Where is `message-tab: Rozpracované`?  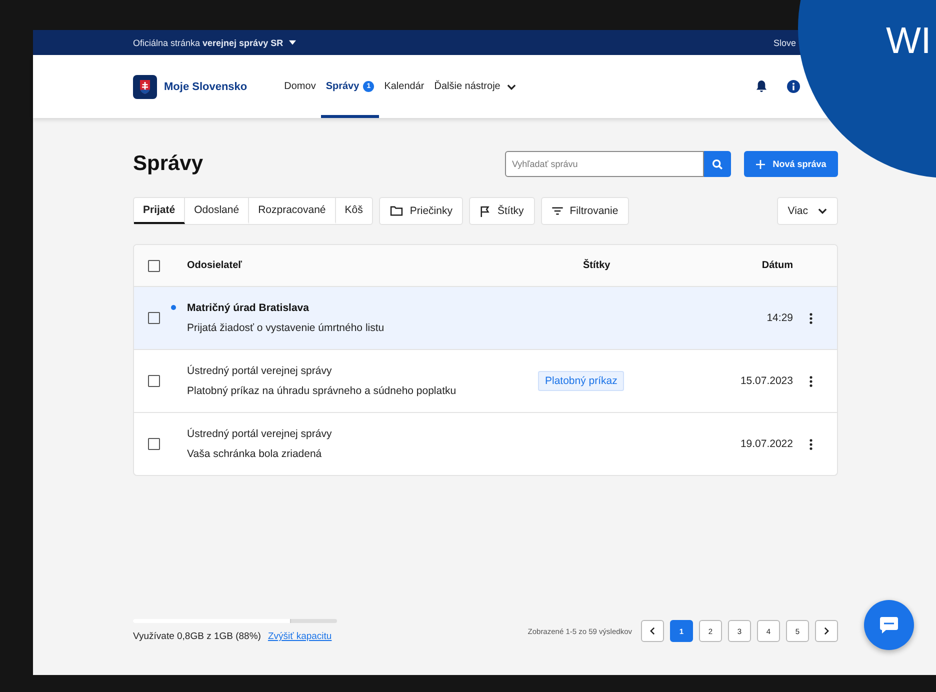
message-tab: Rozpracované is located at coordinates (292, 211).